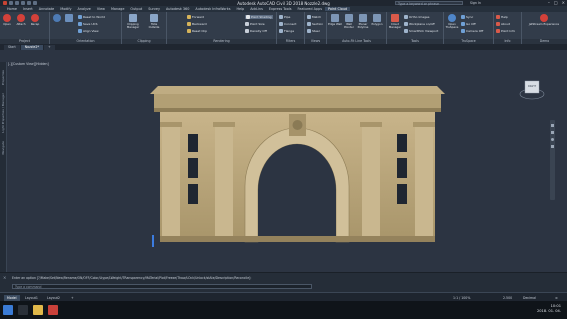 This screenshot has height=319, width=567. Describe the element at coordinates (468, 24) in the screenshot. I see `go-off-button: Go Off` at that location.